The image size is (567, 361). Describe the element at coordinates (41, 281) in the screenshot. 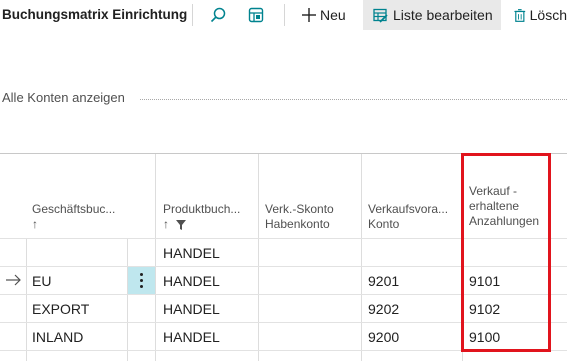

I see `cell-business-group: EU` at that location.